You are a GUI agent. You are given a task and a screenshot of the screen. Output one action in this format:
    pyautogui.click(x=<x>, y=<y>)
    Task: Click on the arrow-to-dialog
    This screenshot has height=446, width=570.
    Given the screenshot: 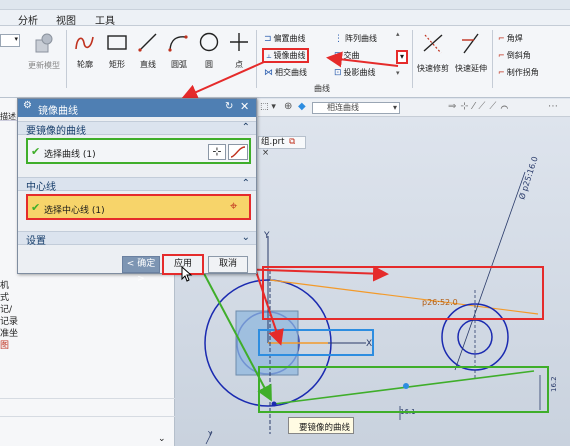 What is the action you would take?
    pyautogui.click(x=223, y=80)
    